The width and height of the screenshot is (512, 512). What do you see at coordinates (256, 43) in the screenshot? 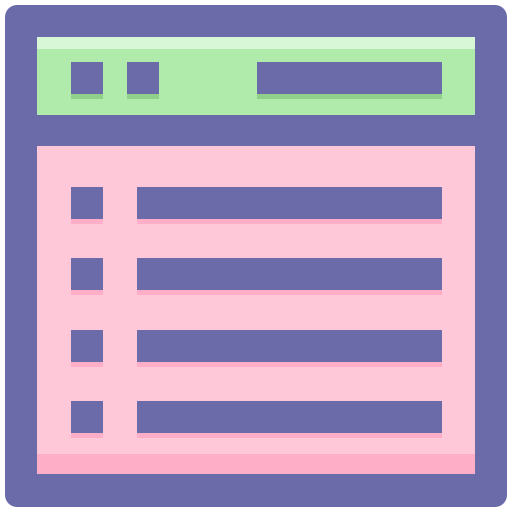
I see `title-bar-highlight` at bounding box center [256, 43].